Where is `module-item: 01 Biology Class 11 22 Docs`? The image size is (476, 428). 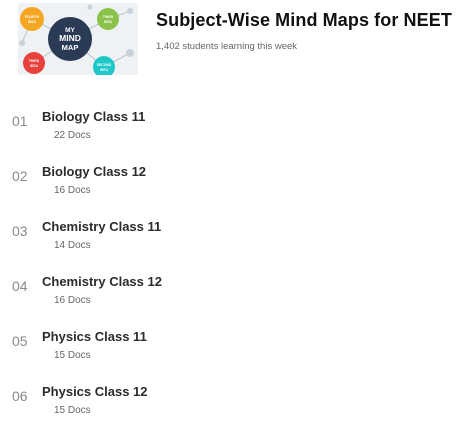 module-item: 01 Biology Class 11 22 Docs is located at coordinates (238, 129).